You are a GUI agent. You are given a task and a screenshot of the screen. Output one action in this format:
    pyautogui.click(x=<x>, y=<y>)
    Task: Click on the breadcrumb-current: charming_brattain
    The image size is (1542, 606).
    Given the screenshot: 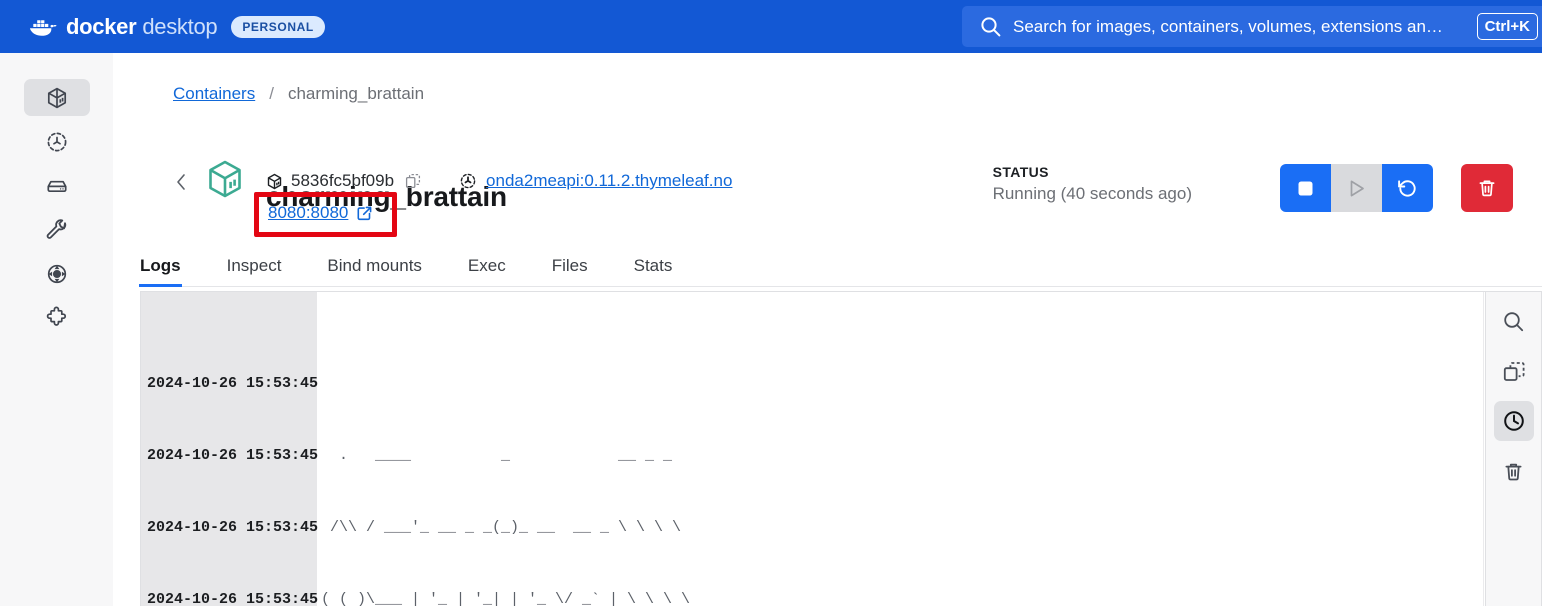 What is the action you would take?
    pyautogui.click(x=356, y=93)
    